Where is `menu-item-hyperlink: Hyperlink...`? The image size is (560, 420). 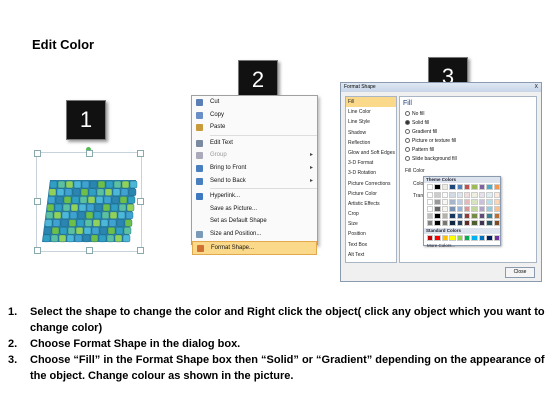
menu-item-hyperlink: Hyperlink... is located at coordinates (254, 196).